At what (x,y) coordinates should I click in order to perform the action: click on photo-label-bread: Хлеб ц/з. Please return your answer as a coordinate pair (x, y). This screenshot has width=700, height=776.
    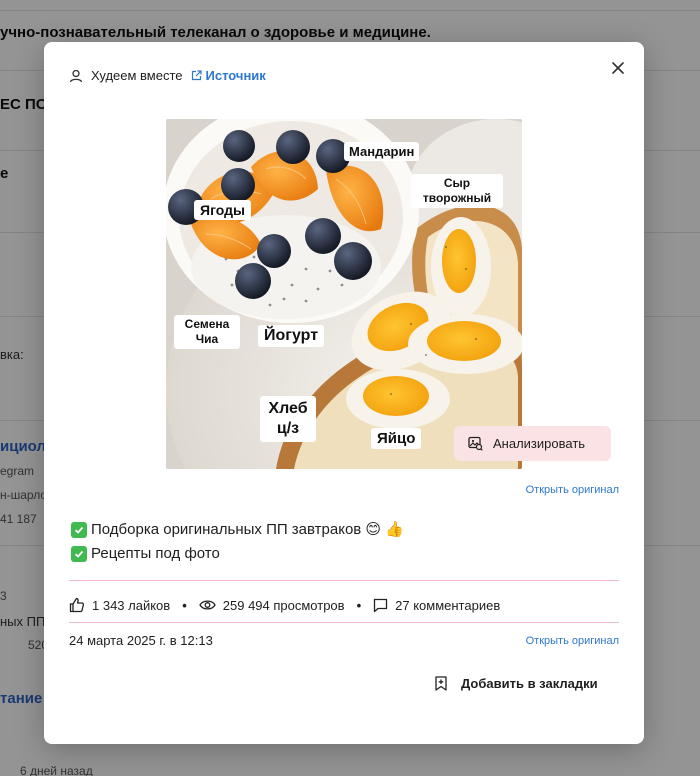
    Looking at the image, I should click on (288, 419).